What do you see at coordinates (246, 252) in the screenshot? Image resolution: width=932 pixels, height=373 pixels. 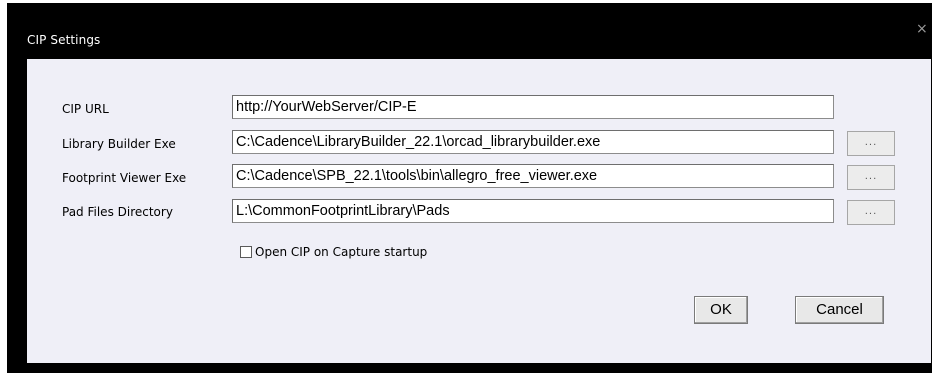 I see `open-cip-on-startup-checkbox` at bounding box center [246, 252].